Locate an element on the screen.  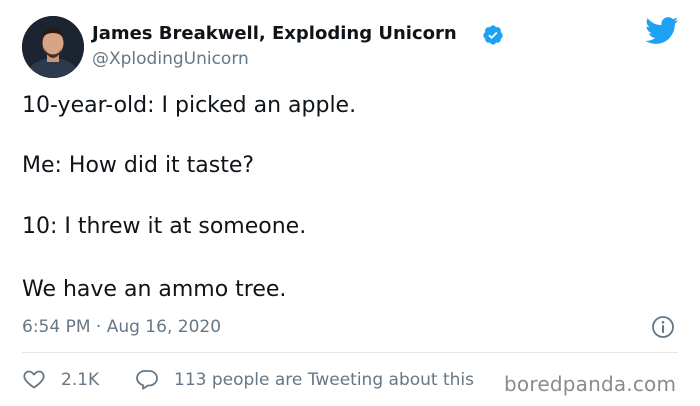
twitter-bird-icon is located at coordinates (662, 31).